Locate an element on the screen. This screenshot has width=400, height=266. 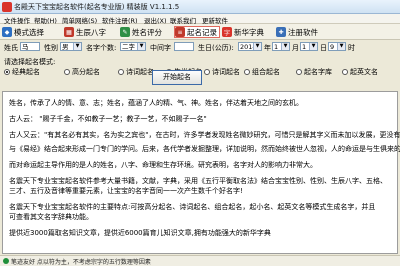
month-value: 1 is located at coordinates (276, 47).